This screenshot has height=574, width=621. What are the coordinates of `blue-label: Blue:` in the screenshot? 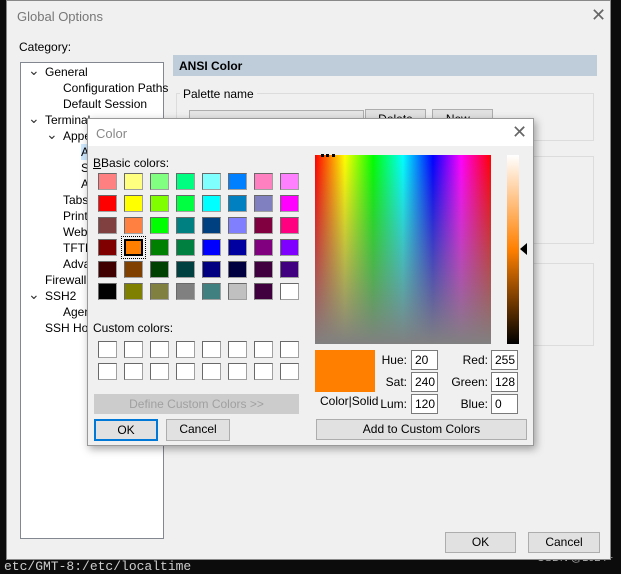 It's located at (474, 404).